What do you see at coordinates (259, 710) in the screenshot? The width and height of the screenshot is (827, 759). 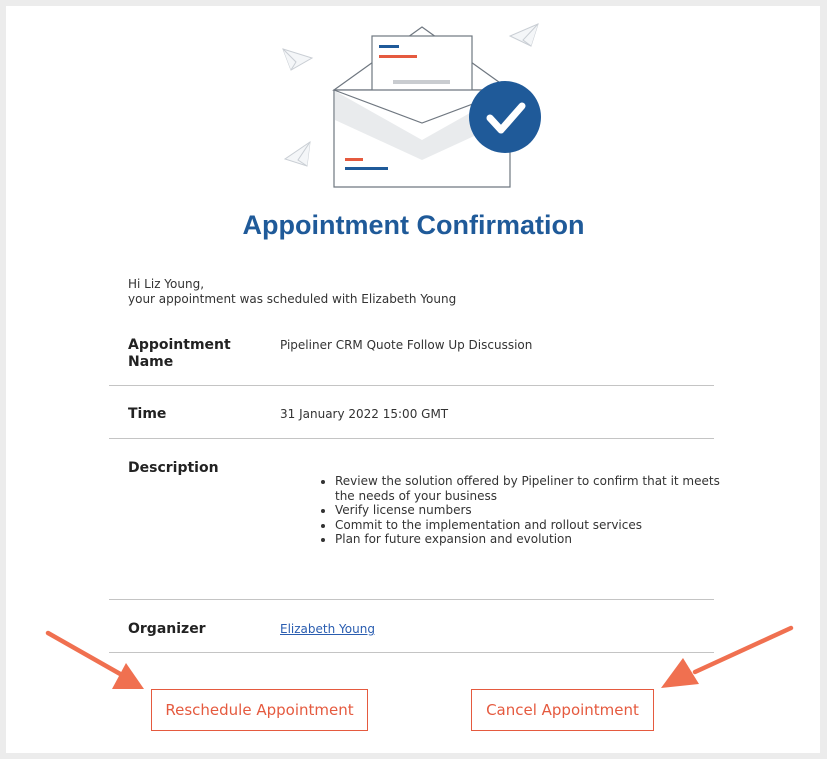 I see `reschedule-appointment-button: Reschedule Appointment` at bounding box center [259, 710].